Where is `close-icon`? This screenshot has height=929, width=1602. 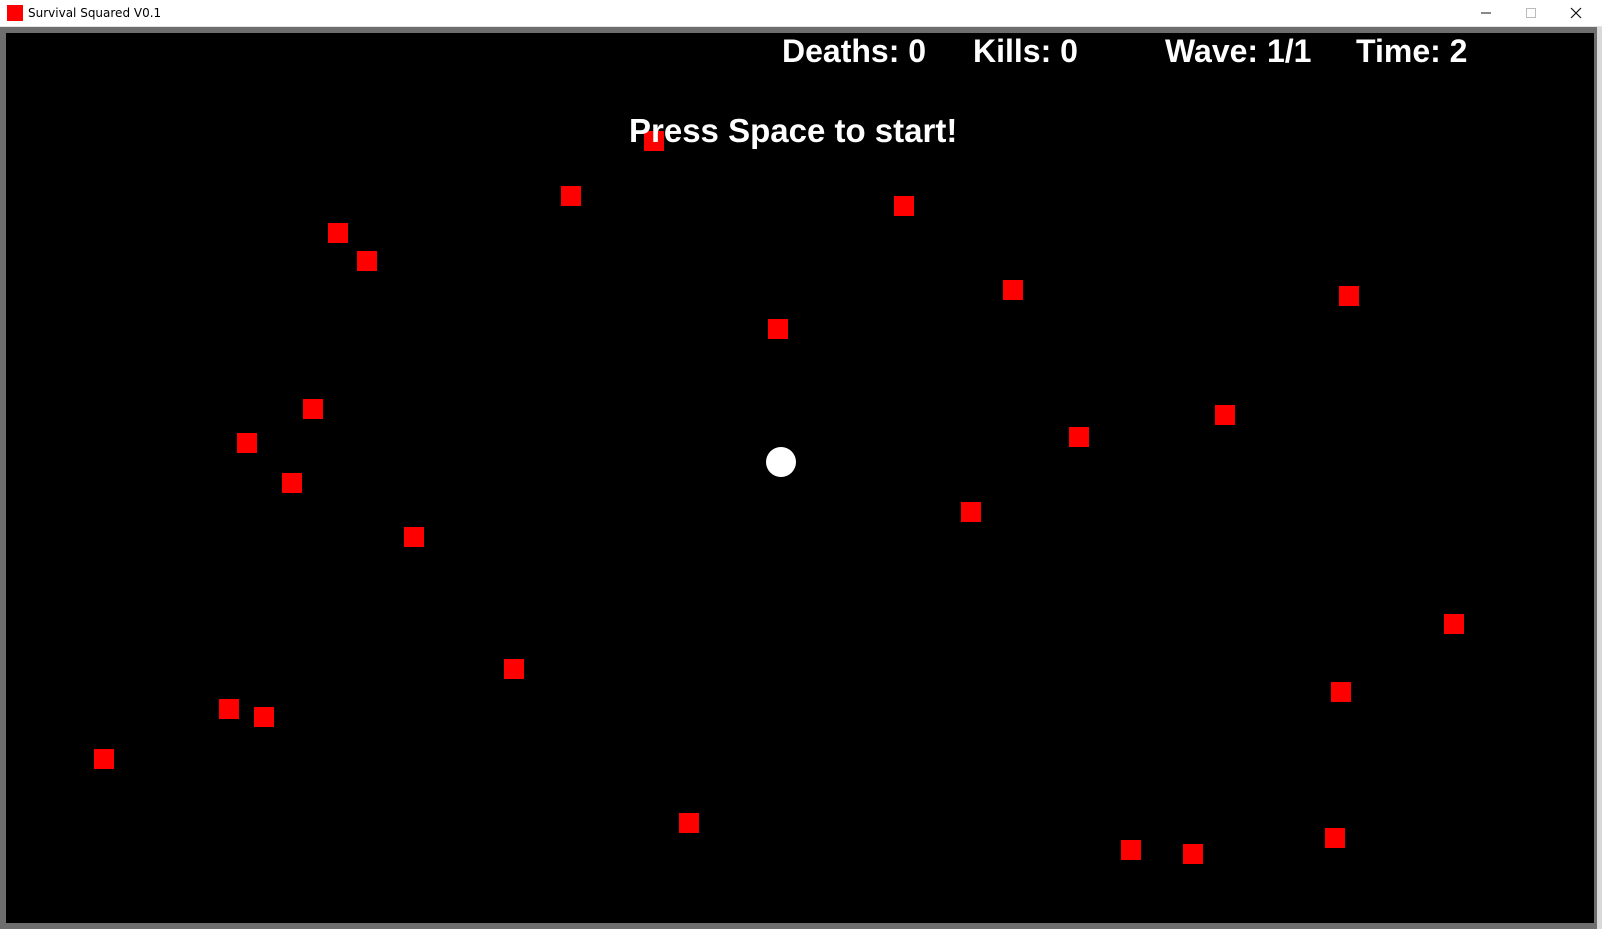 close-icon is located at coordinates (1575, 13).